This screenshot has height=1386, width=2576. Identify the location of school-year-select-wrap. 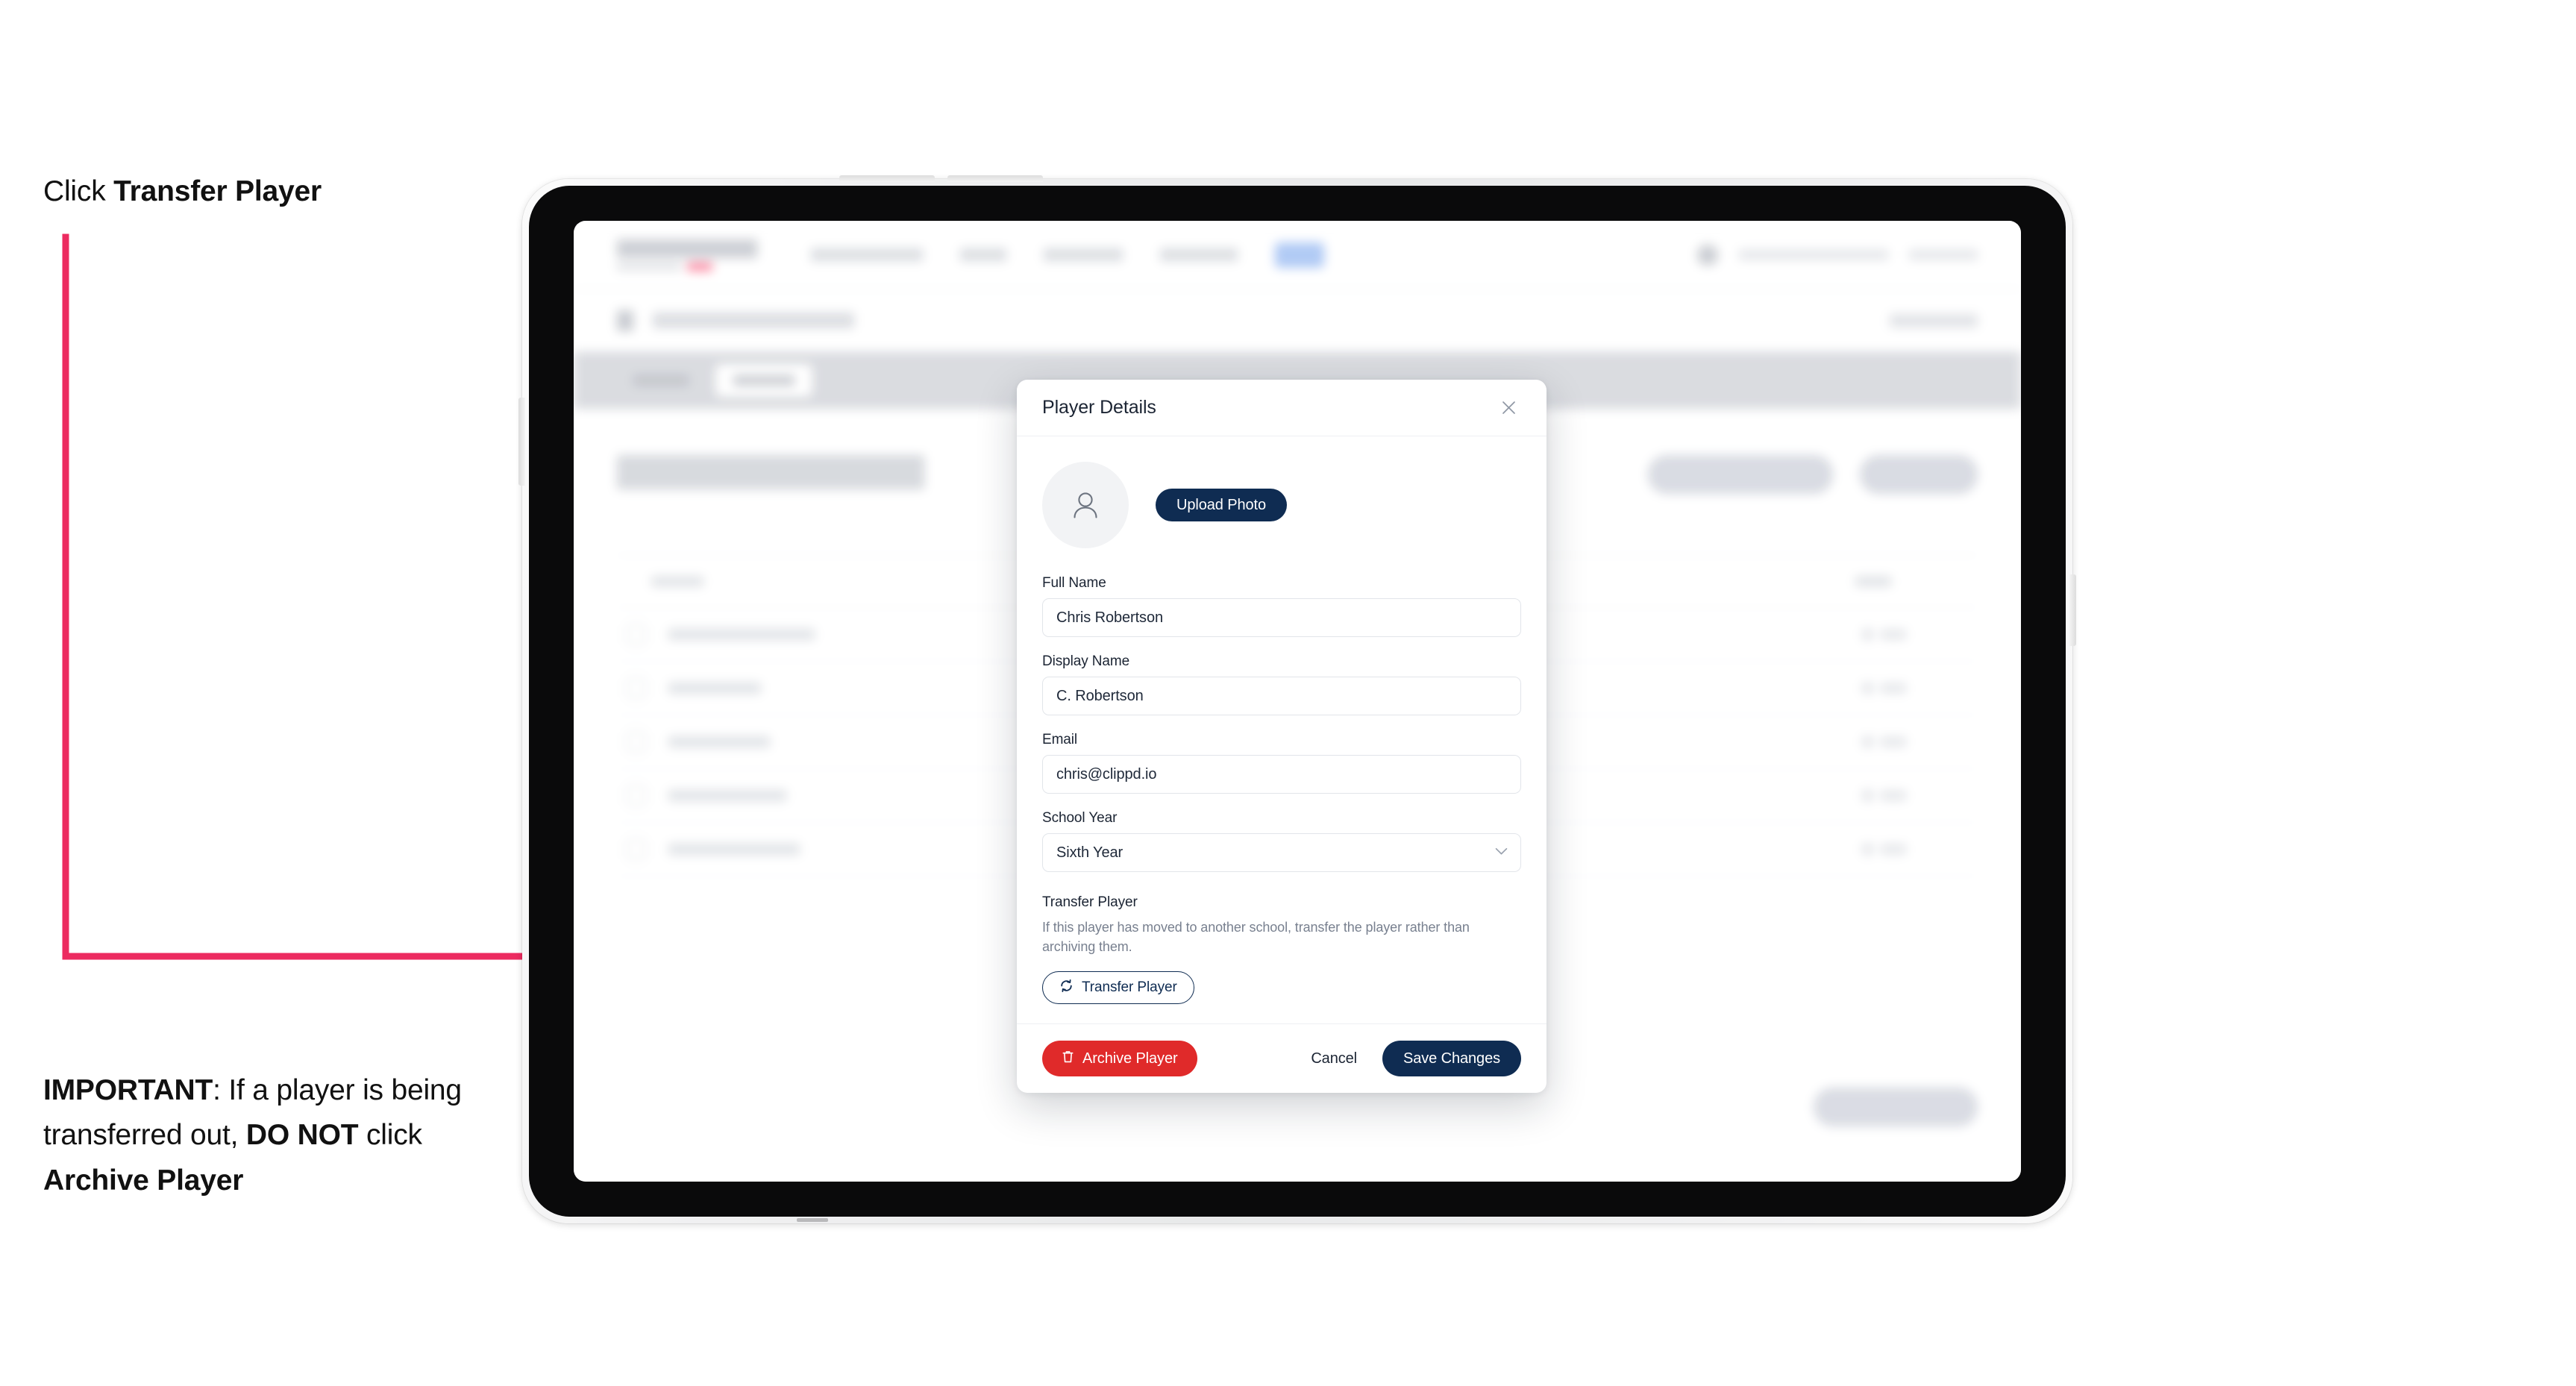
(1281, 852).